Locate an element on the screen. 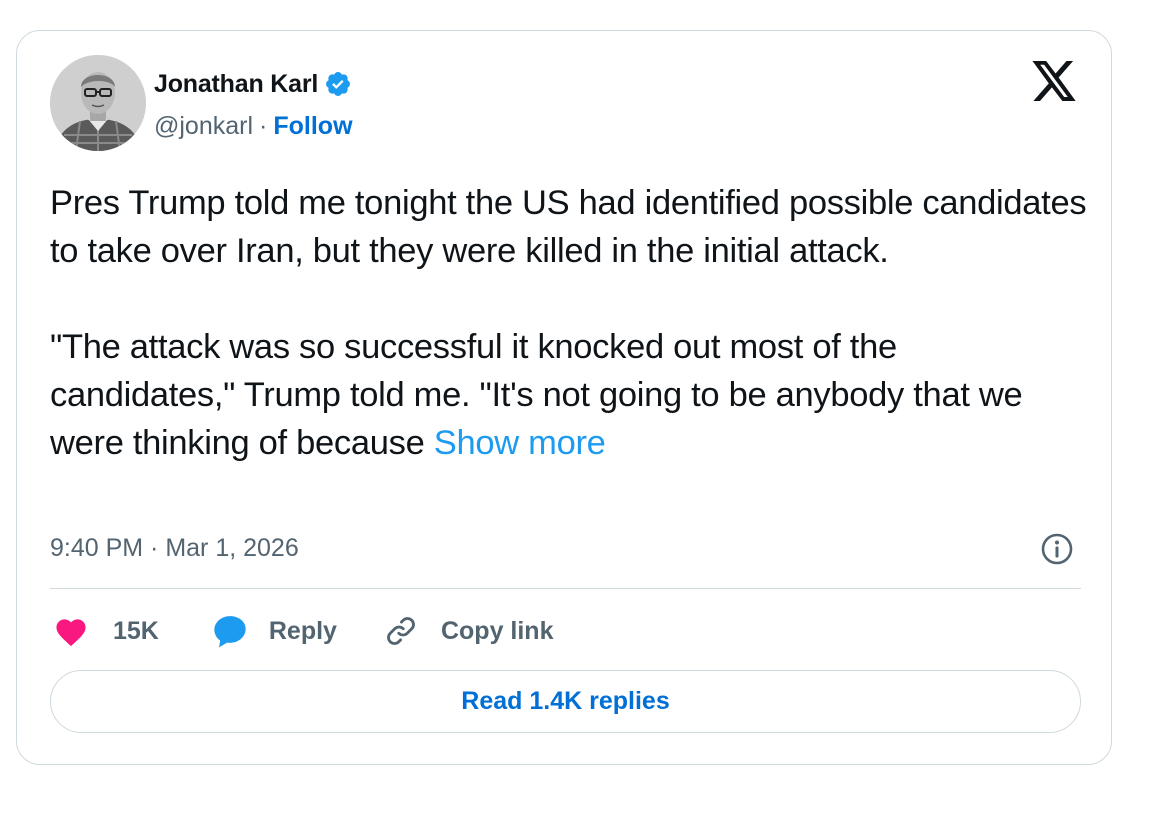  reply-label: Reply is located at coordinates (302, 630).